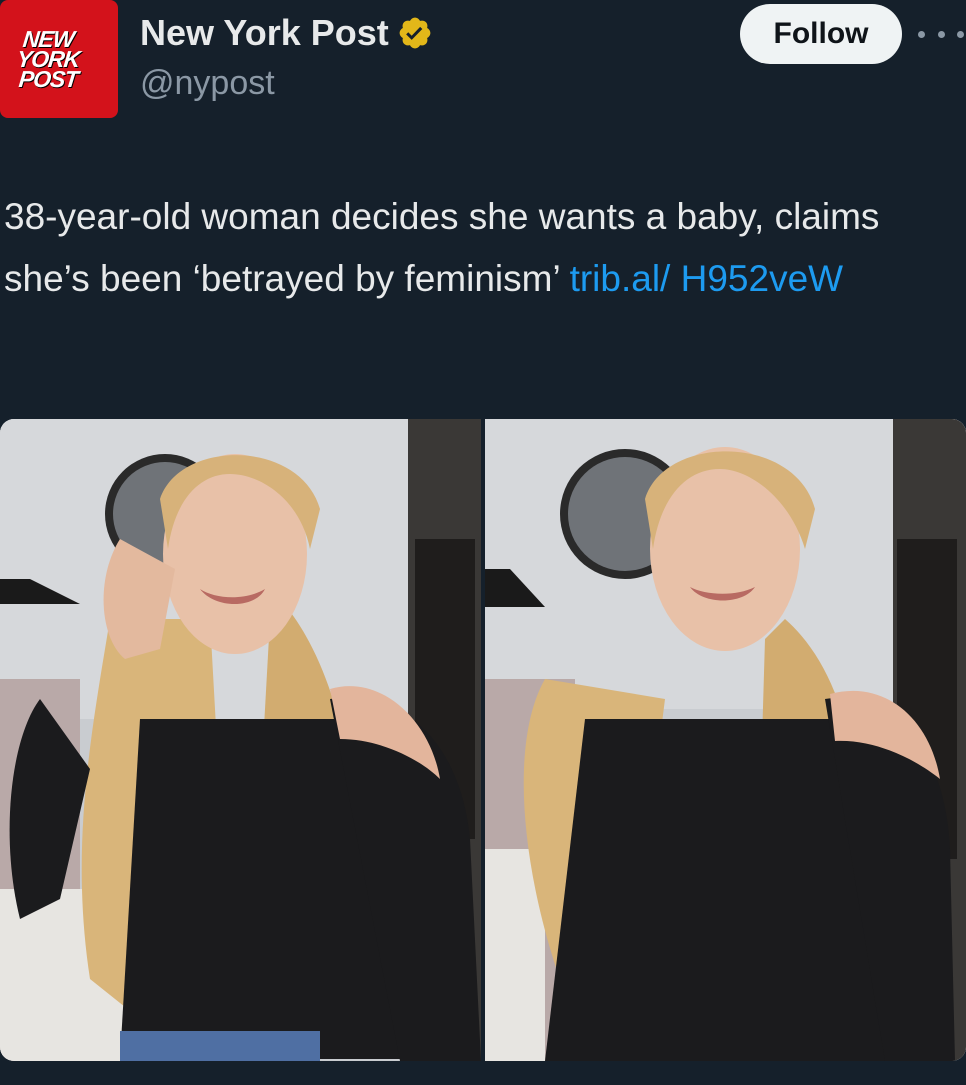 Image resolution: width=966 pixels, height=1085 pixels. I want to click on logo-line-3: POST, so click(48, 79).